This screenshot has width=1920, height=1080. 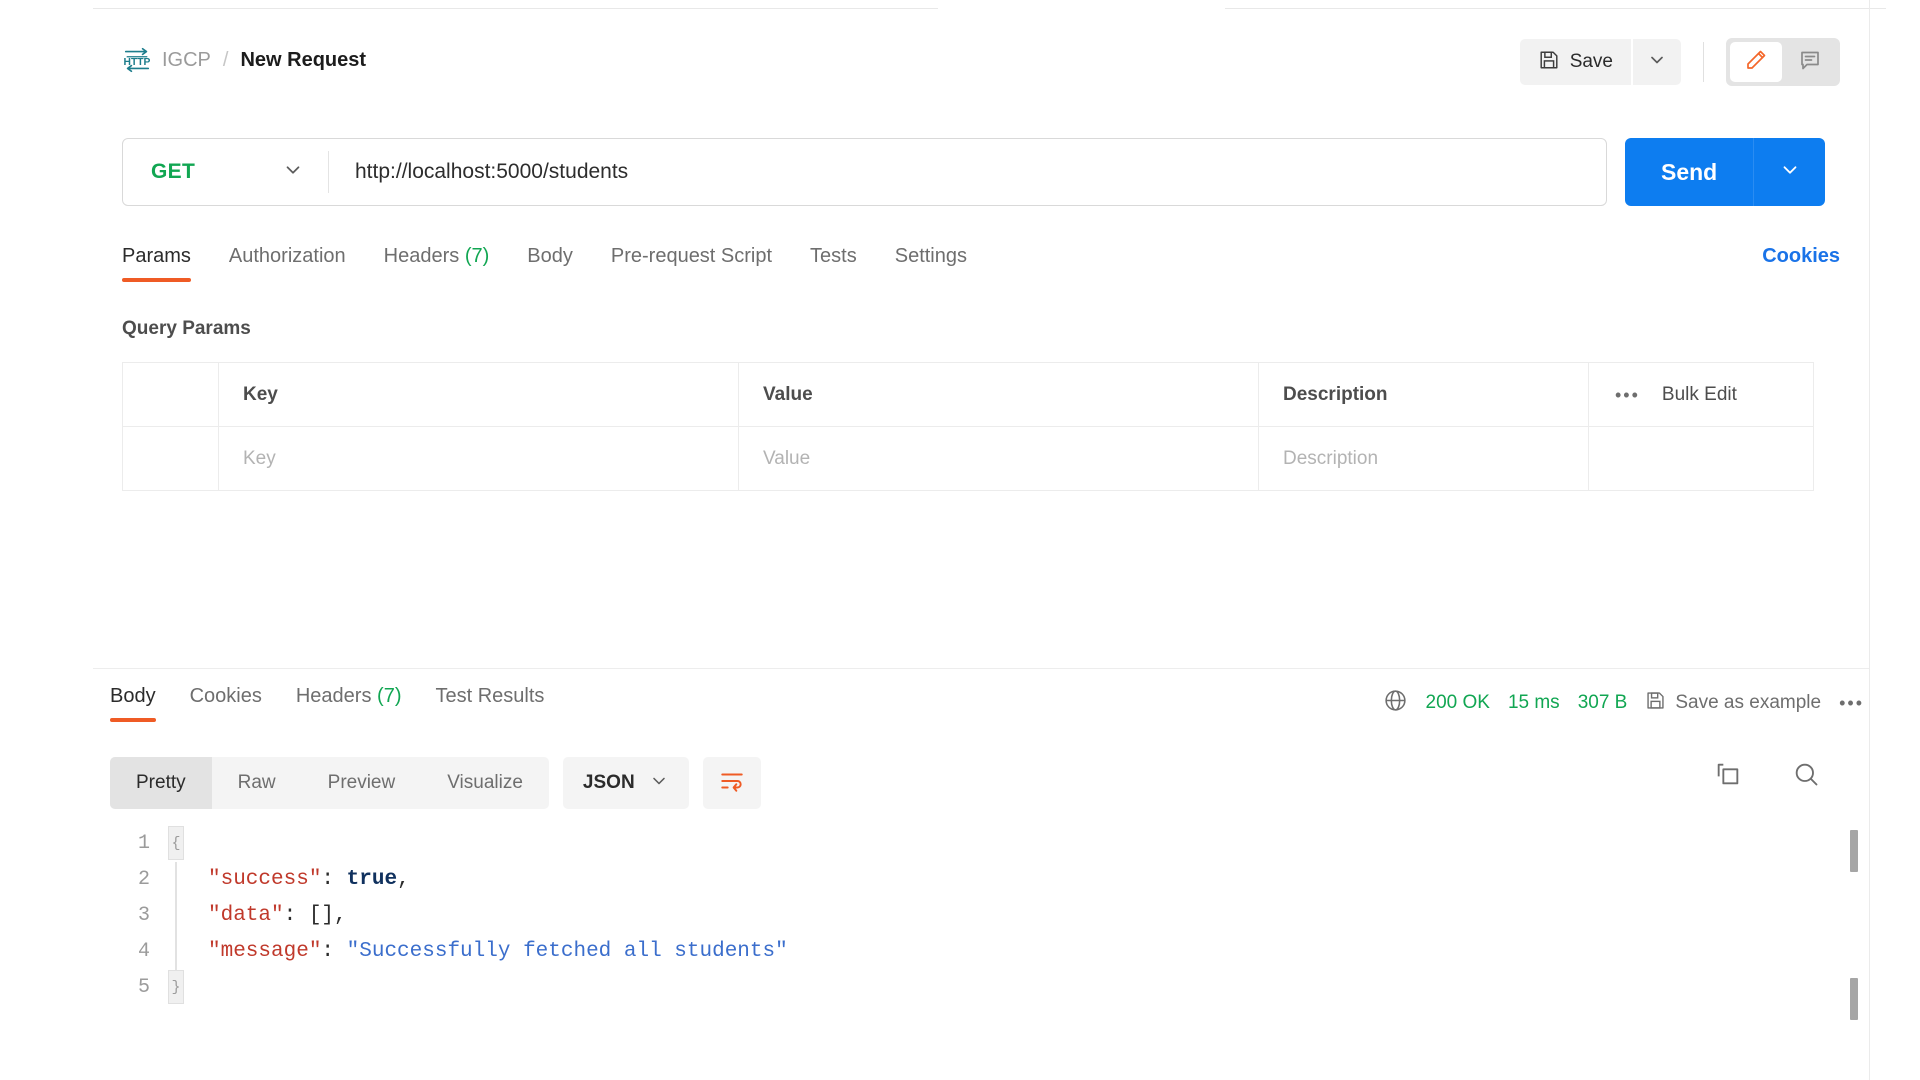 I want to click on response-tab-cookies: Cookies, so click(x=226, y=703).